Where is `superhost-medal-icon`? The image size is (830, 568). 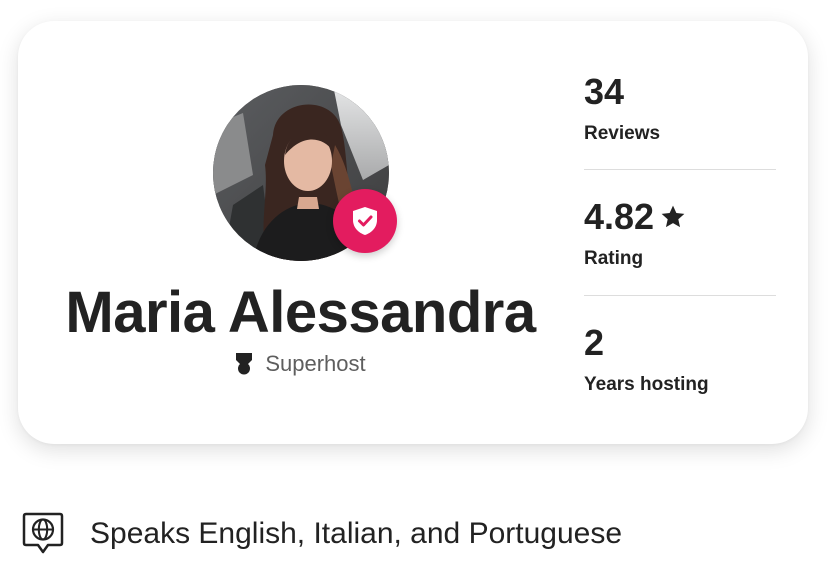 superhost-medal-icon is located at coordinates (244, 364).